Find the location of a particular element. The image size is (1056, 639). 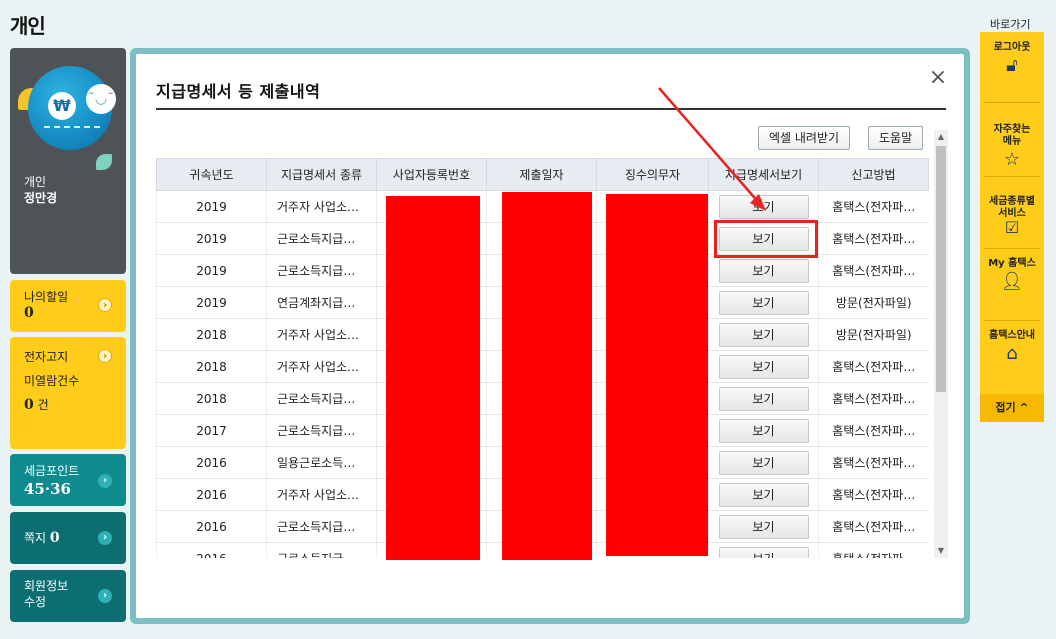

quick-label: My 홈택스 is located at coordinates (1012, 263).